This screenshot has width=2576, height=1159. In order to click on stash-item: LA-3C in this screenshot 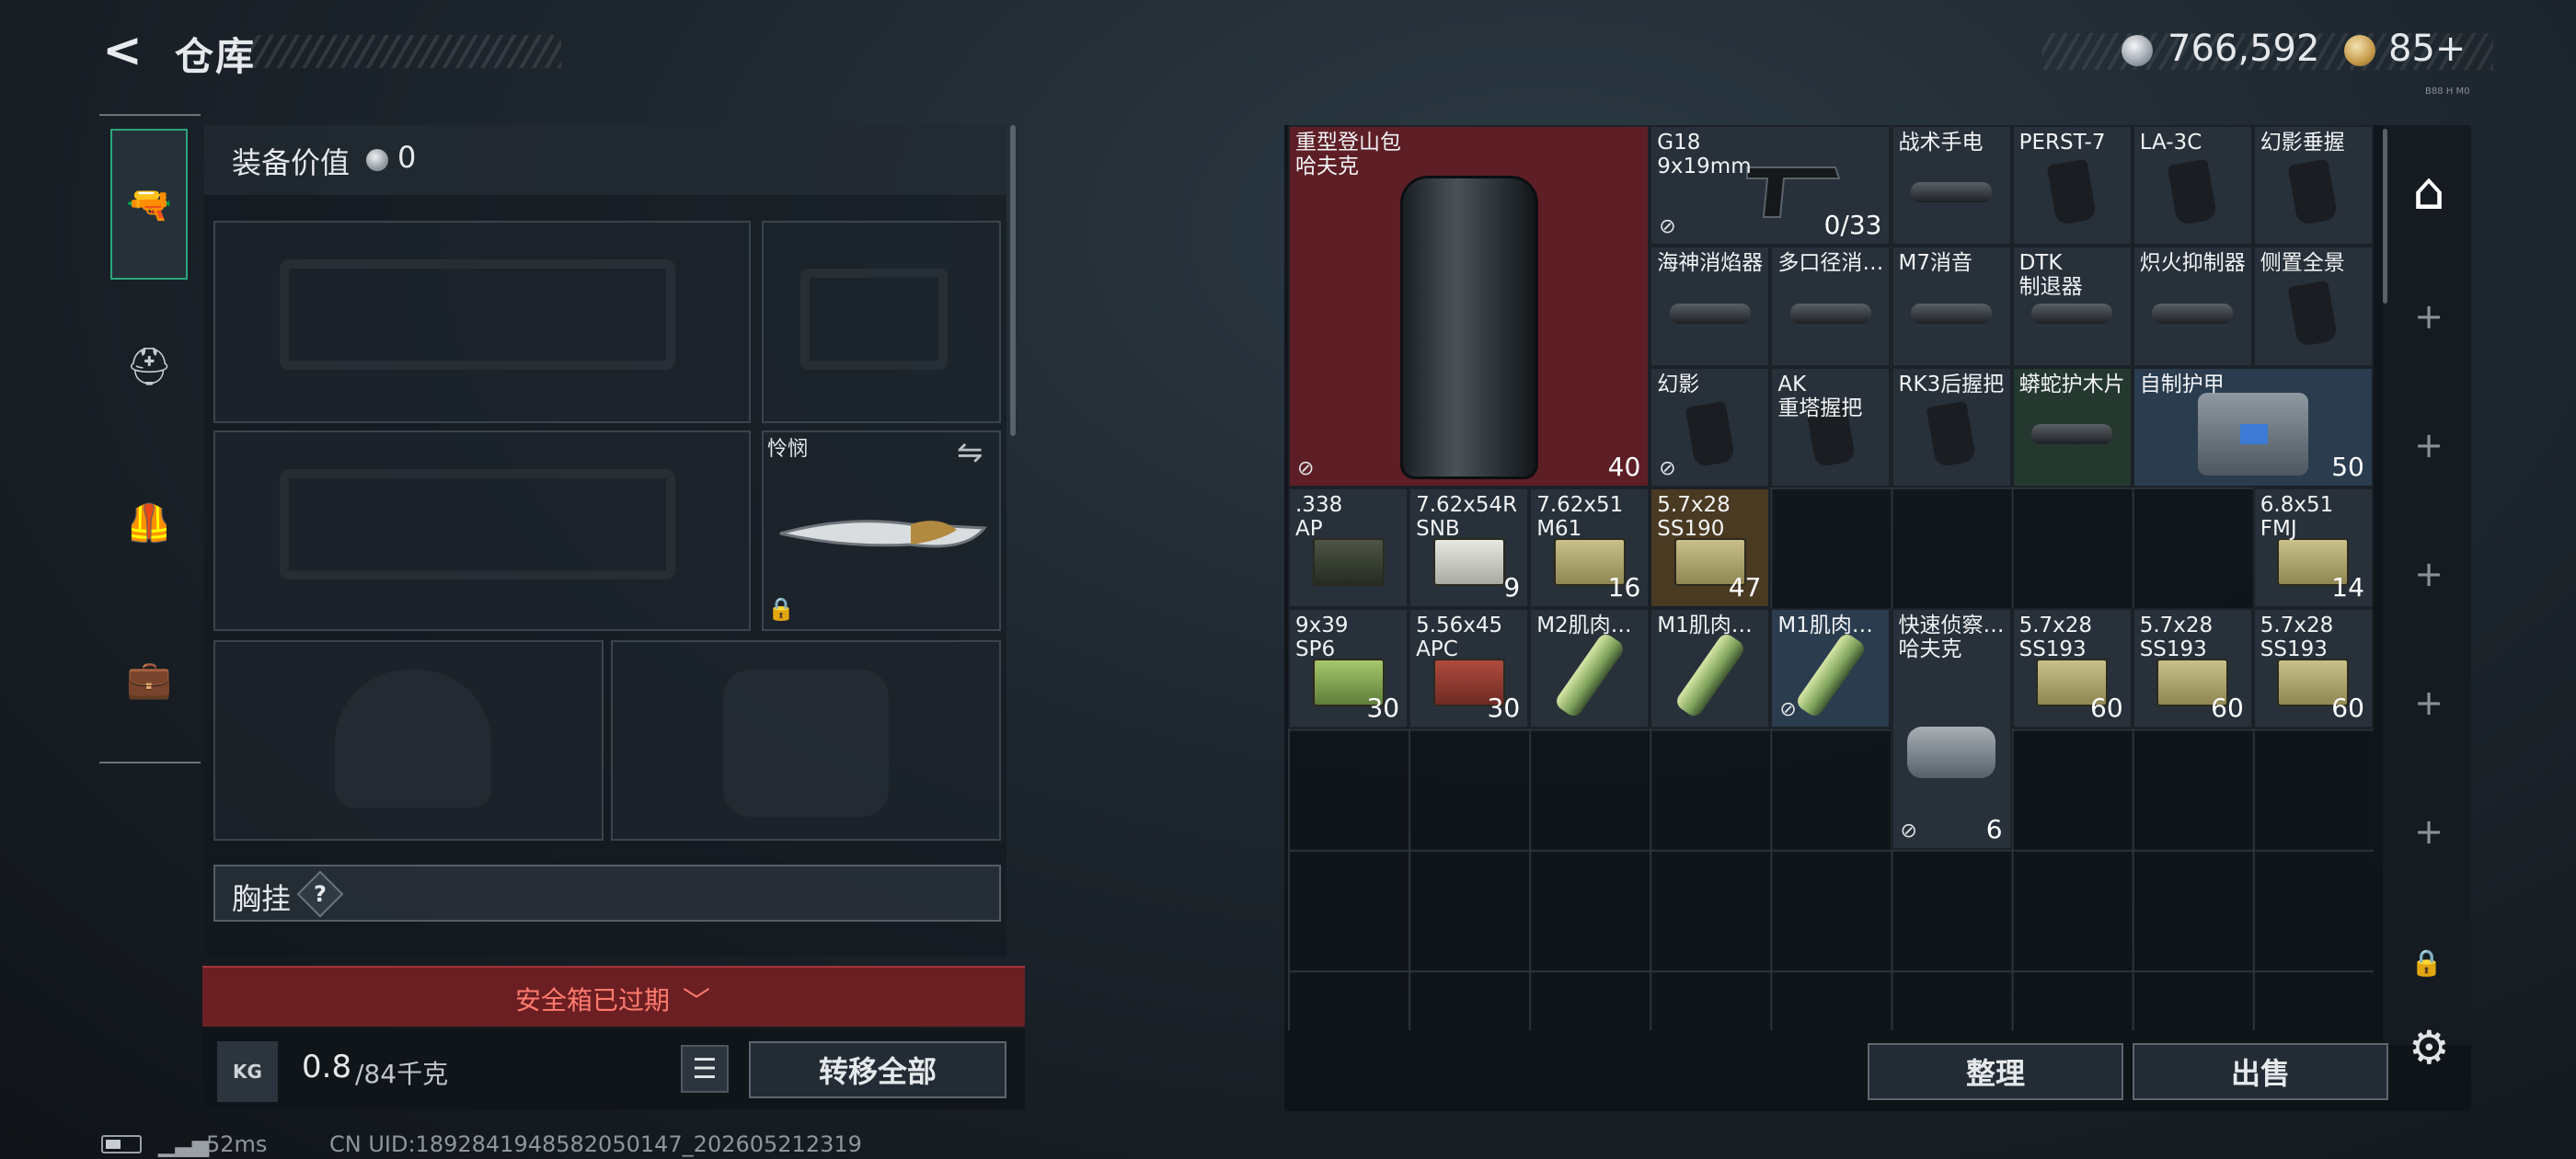, I will do `click(2192, 186)`.